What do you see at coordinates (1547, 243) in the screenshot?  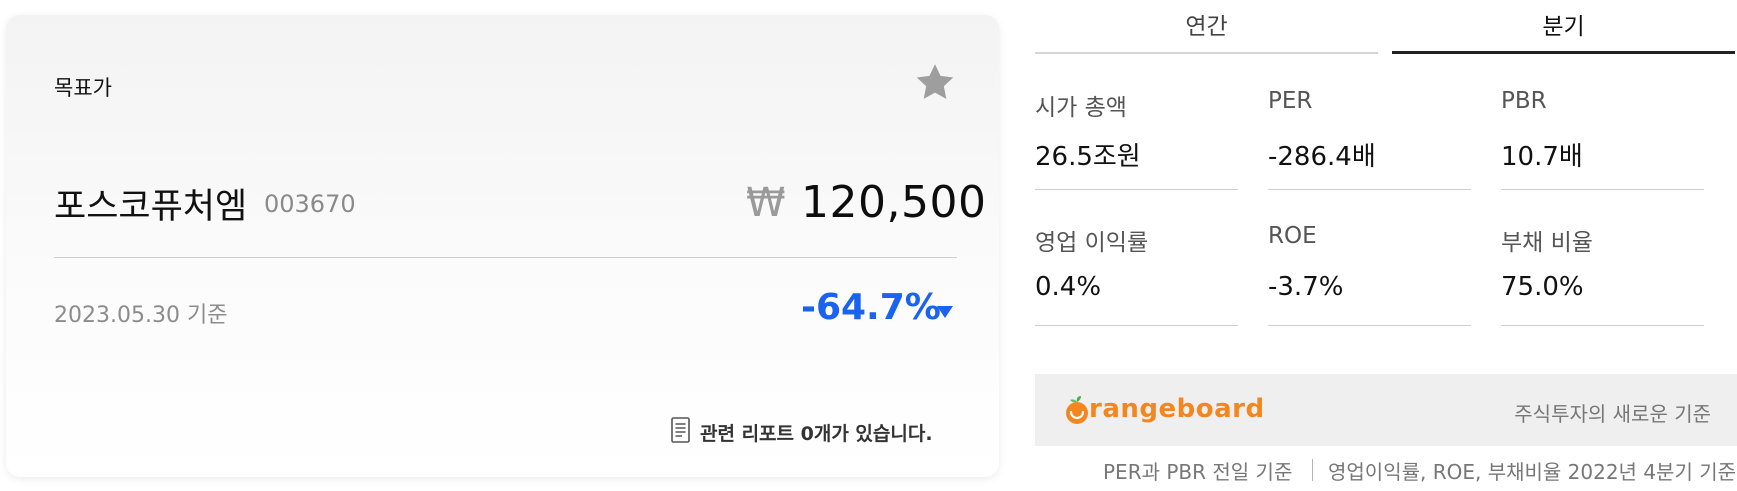 I see `metric-label-debt-ratio: 부채 비율` at bounding box center [1547, 243].